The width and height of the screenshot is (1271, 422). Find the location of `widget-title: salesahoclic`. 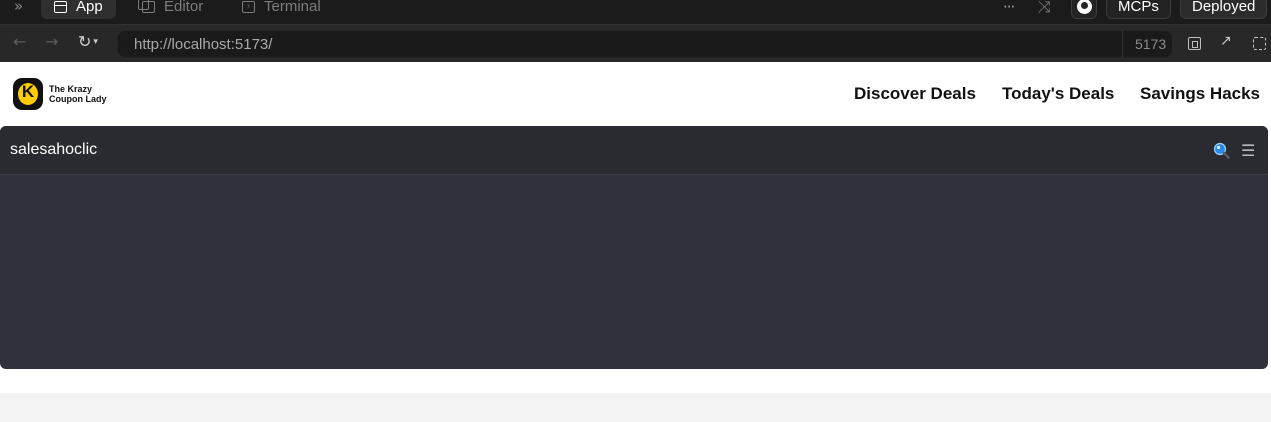

widget-title: salesahoclic is located at coordinates (54, 149).